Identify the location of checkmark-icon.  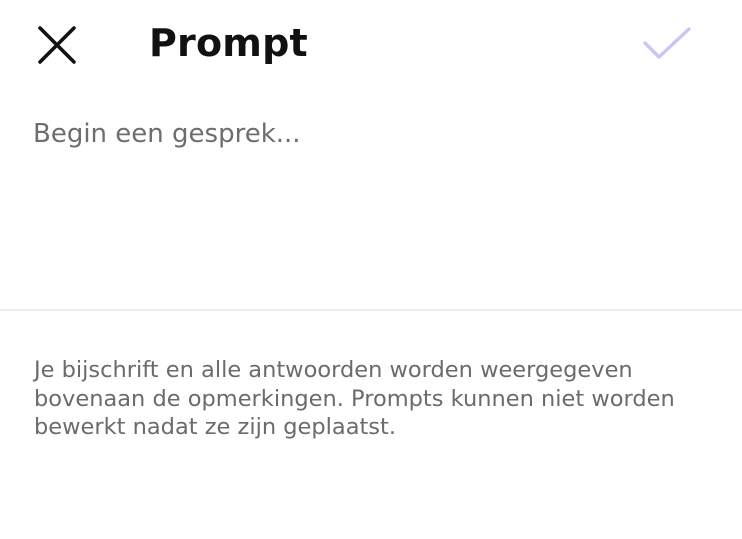
(667, 43).